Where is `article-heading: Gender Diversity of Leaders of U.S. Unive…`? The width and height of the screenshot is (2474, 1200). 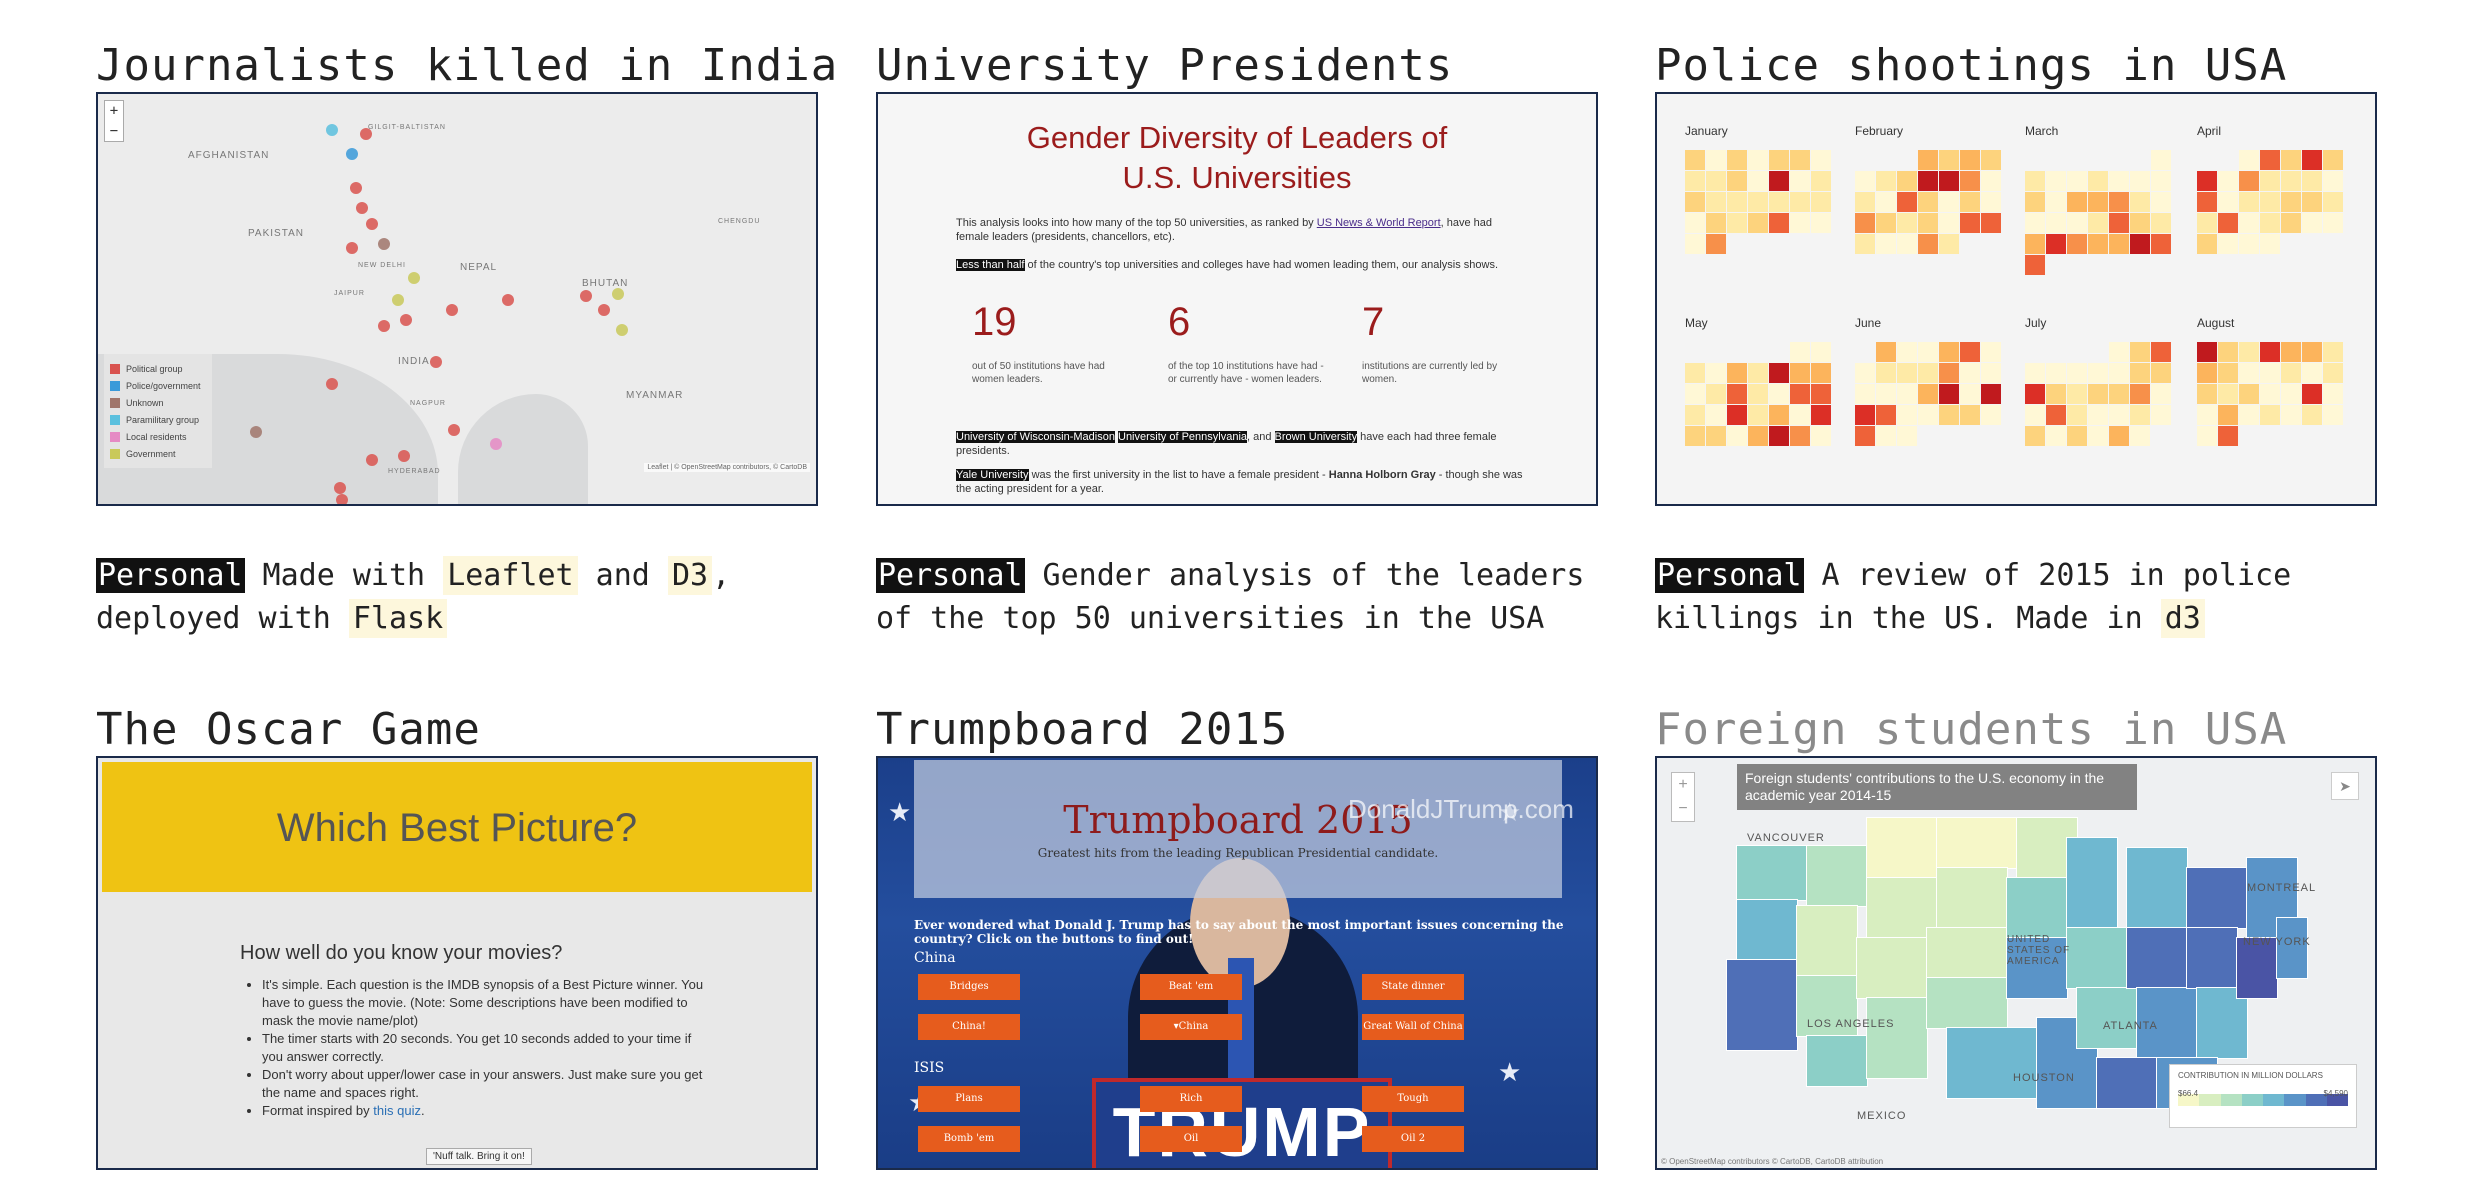 article-heading: Gender Diversity of Leaders of U.S. Unive… is located at coordinates (1237, 157).